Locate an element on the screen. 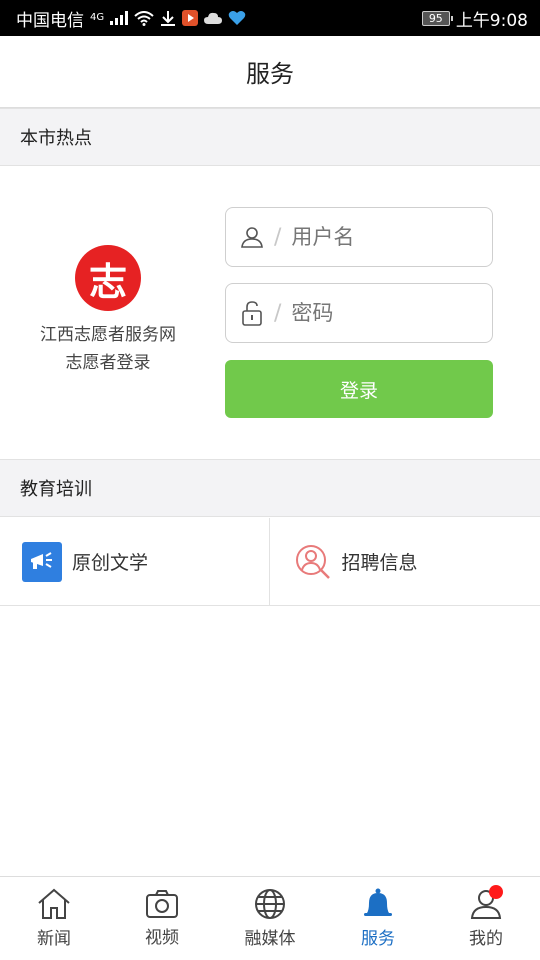  login-subtitle: 志愿者登录 is located at coordinates (108, 363).